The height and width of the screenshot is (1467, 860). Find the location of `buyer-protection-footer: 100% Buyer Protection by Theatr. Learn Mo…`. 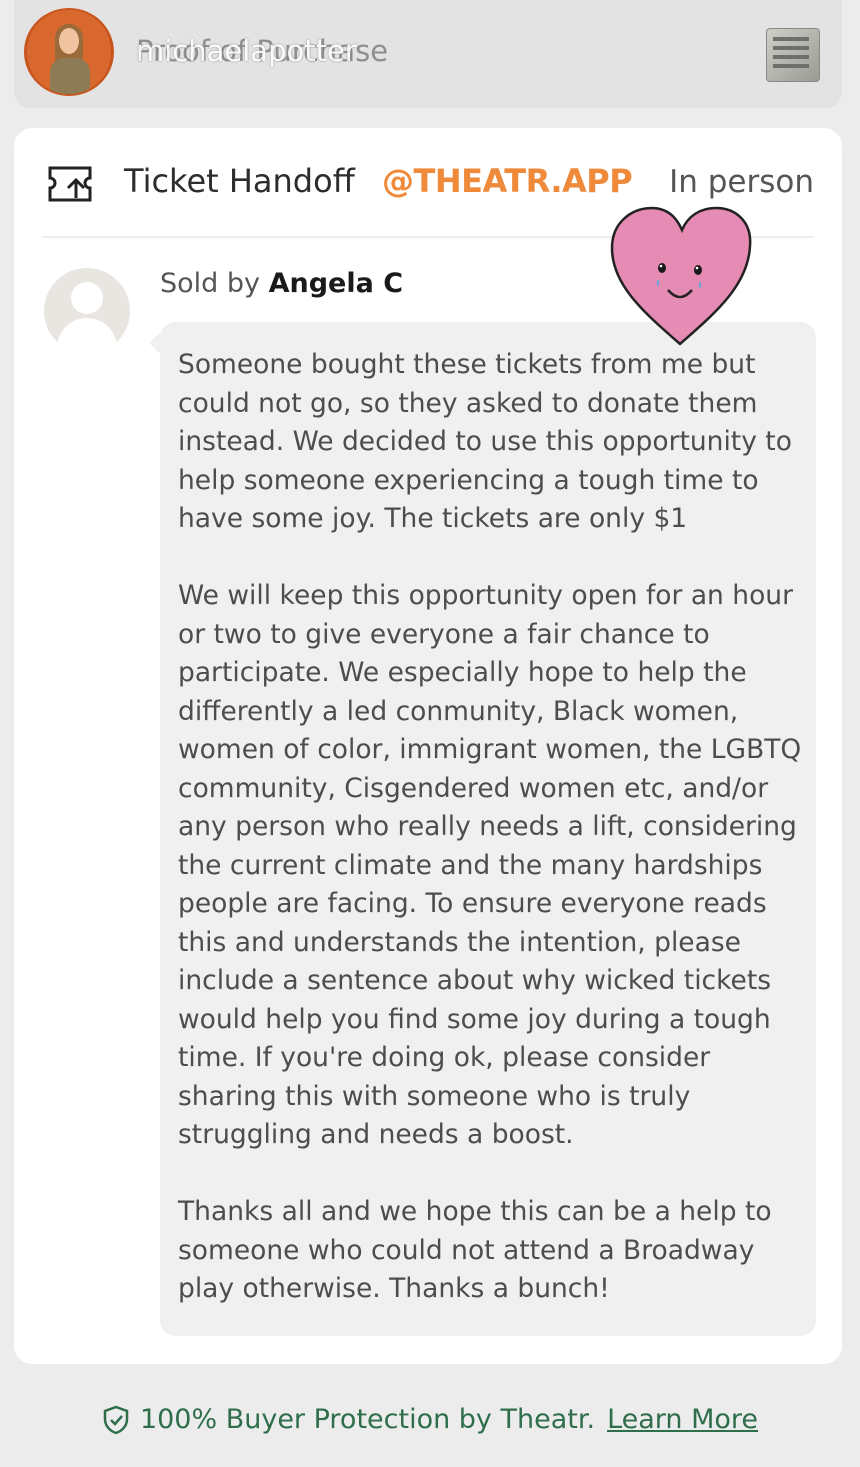

buyer-protection-footer: 100% Buyer Protection by Theatr. Learn Mo… is located at coordinates (430, 1429).